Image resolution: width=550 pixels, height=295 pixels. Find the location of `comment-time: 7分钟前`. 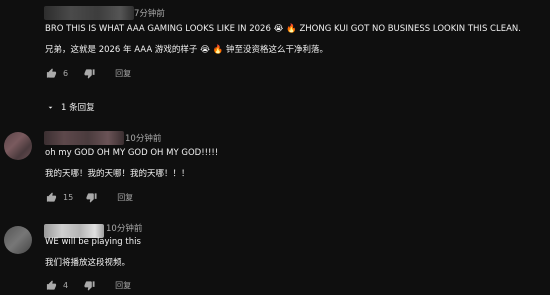

comment-time: 7分钟前 is located at coordinates (149, 14).